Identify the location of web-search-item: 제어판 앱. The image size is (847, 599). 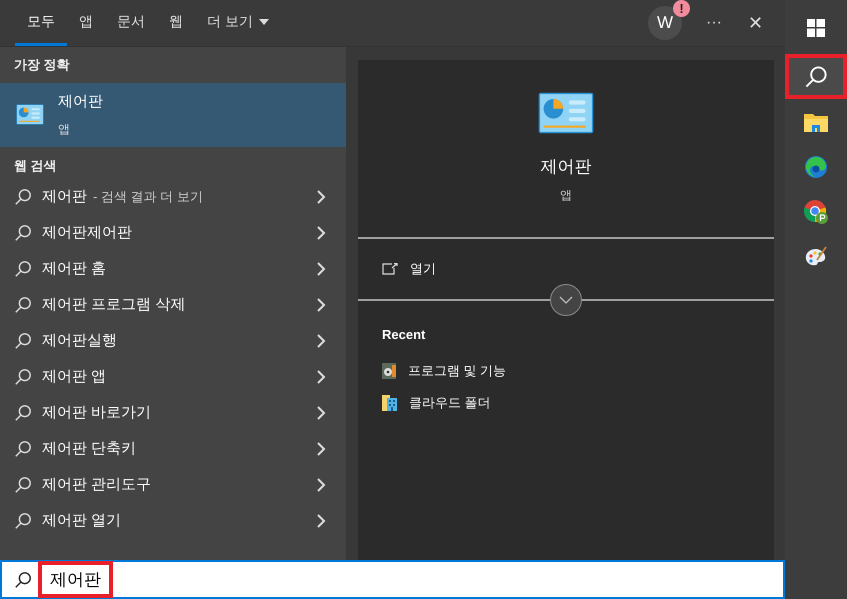
(173, 377).